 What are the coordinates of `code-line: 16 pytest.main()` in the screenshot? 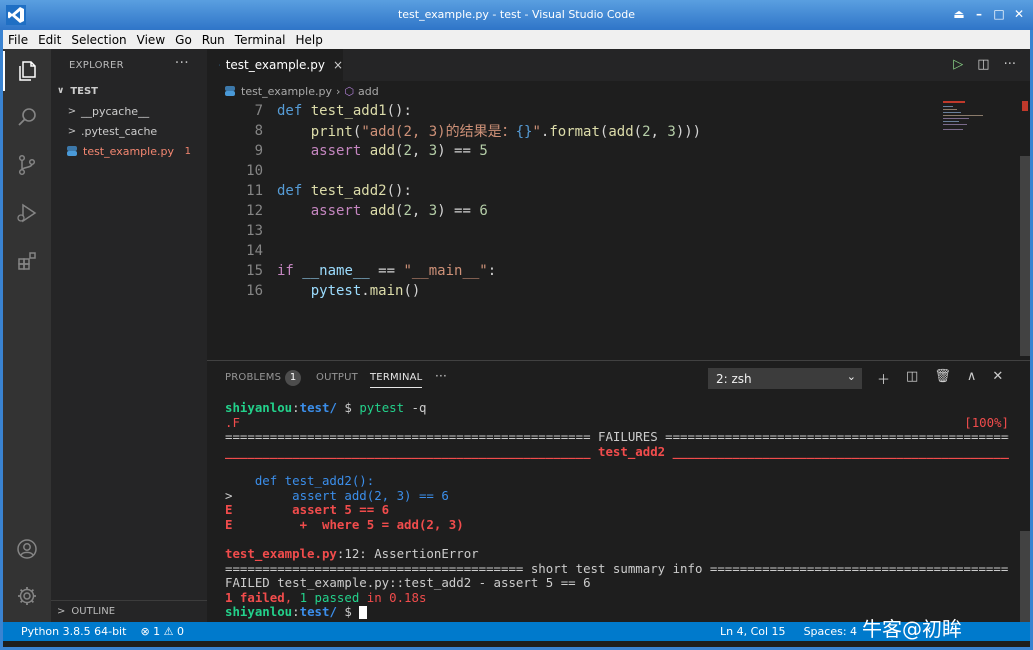 It's located at (572, 291).